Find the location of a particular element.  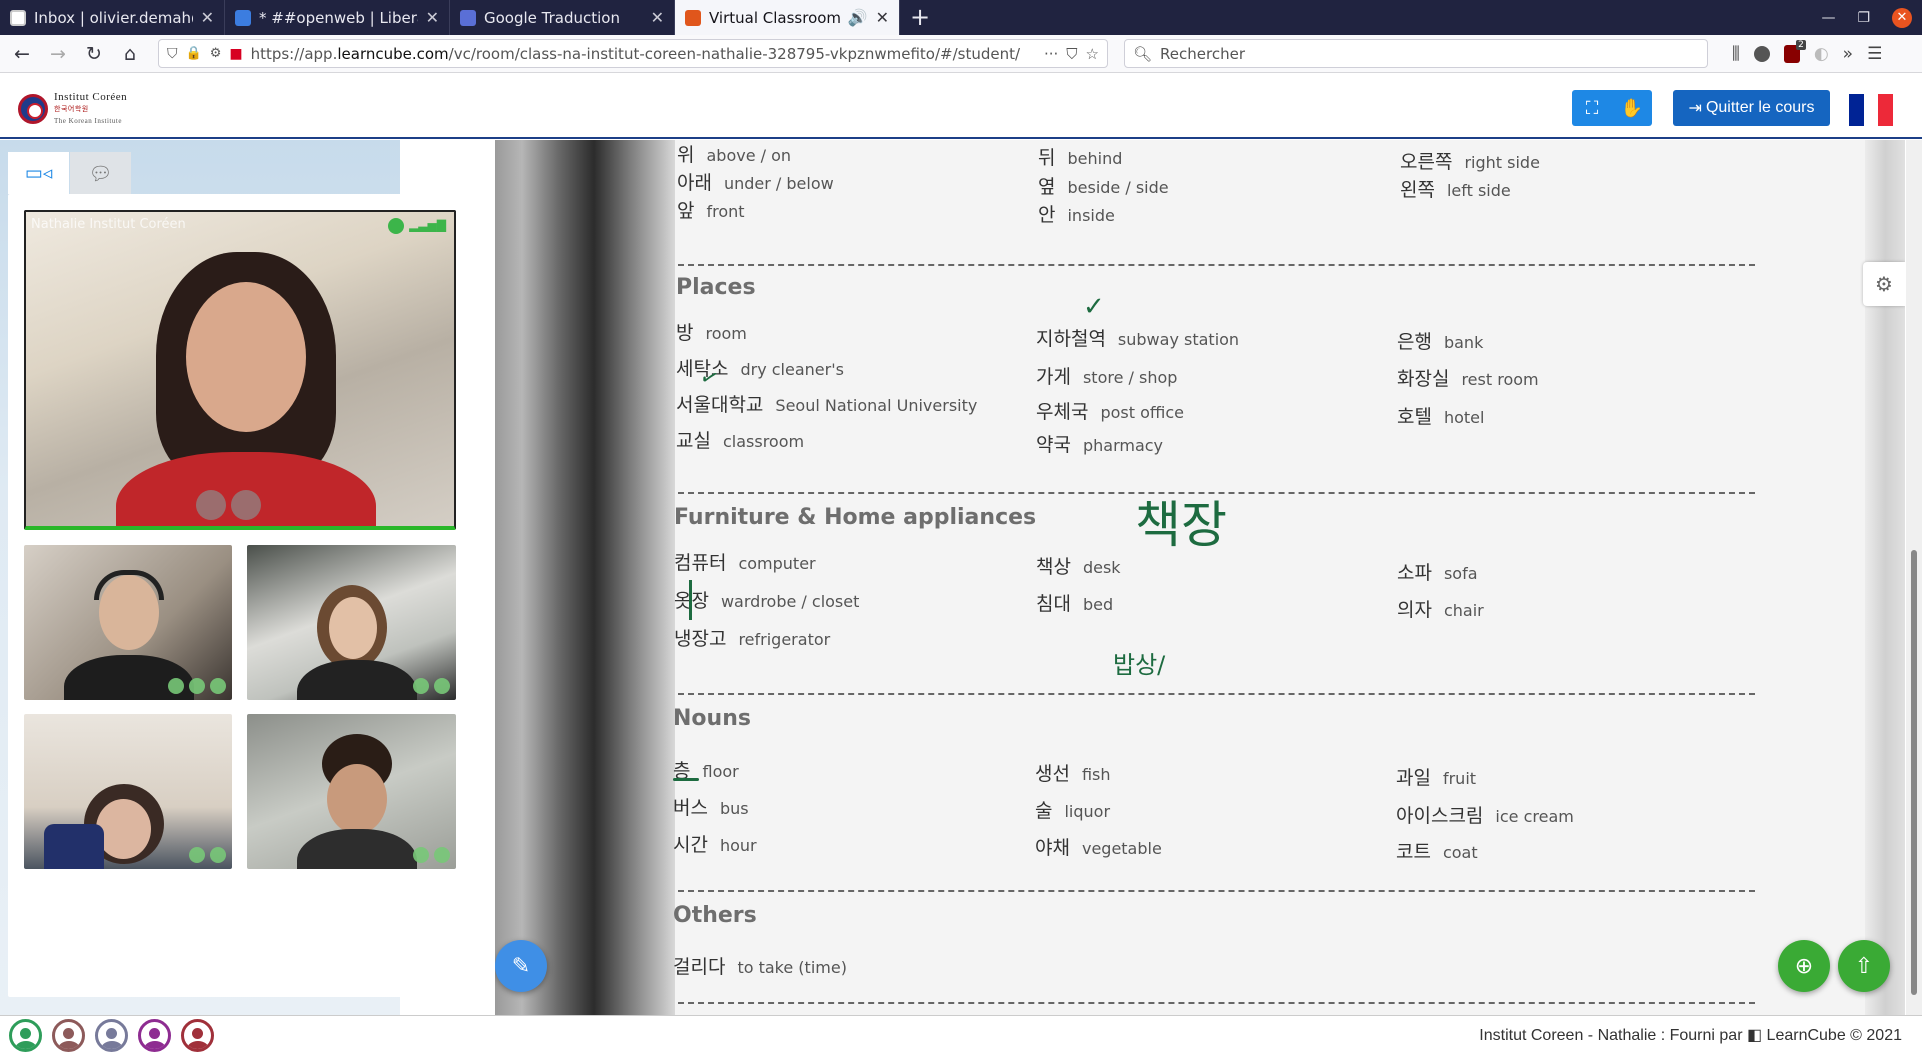

forward-button: → is located at coordinates (58, 54).